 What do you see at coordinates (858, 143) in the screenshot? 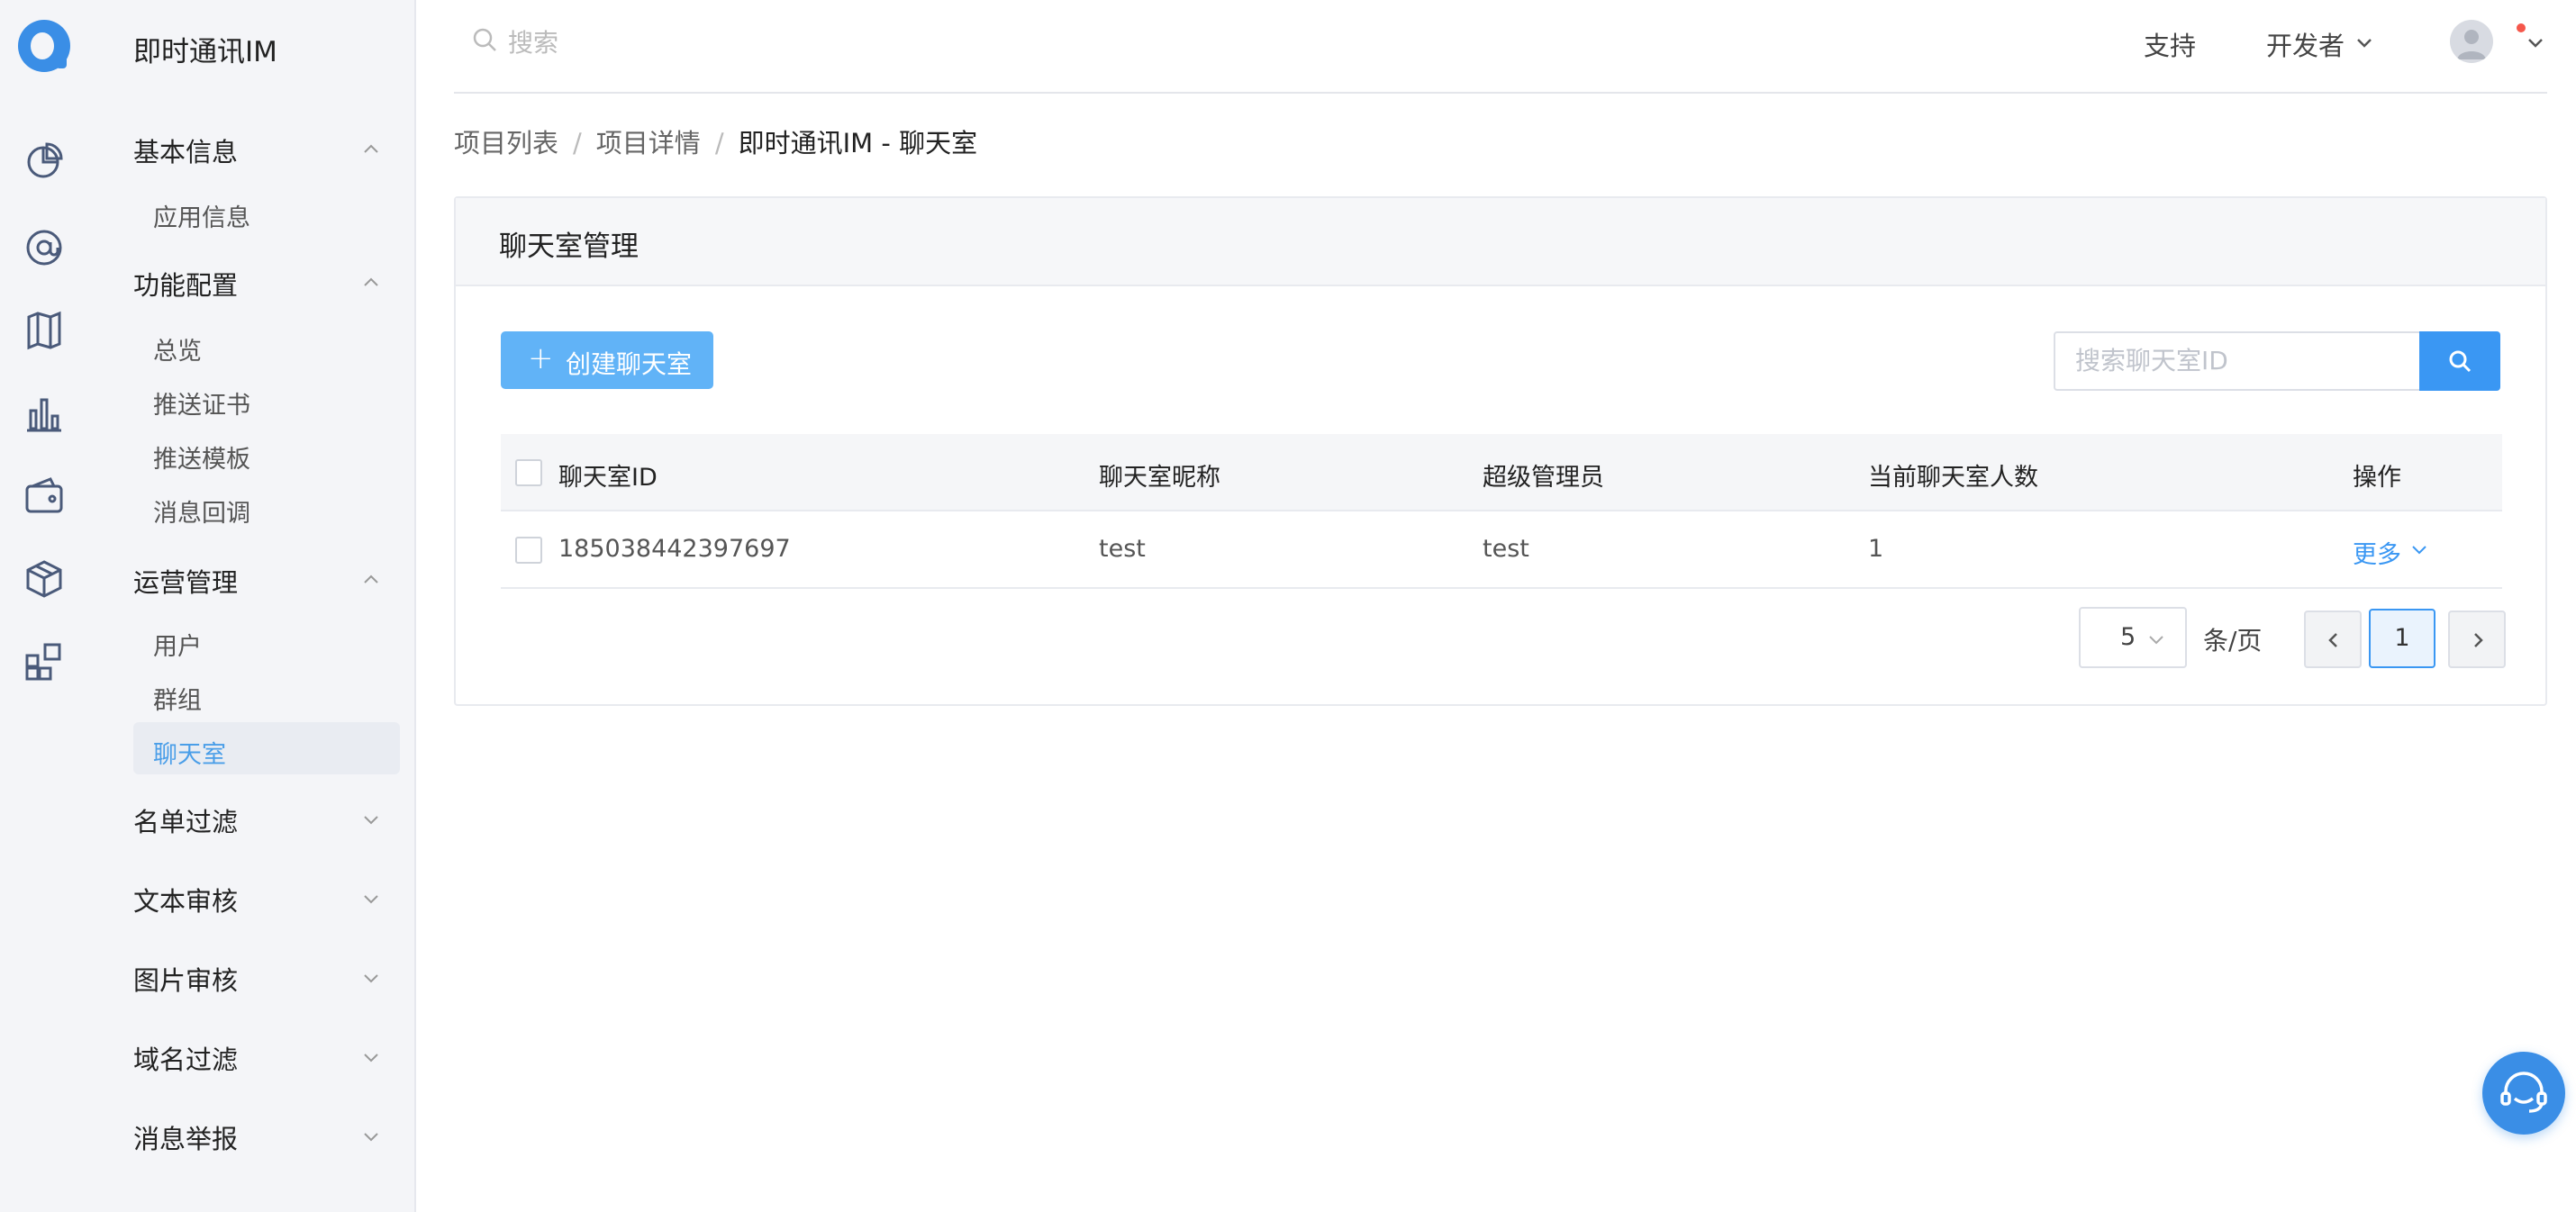
I see `breadcrumb-item-current: 即时通讯IM - 聊天室` at bounding box center [858, 143].